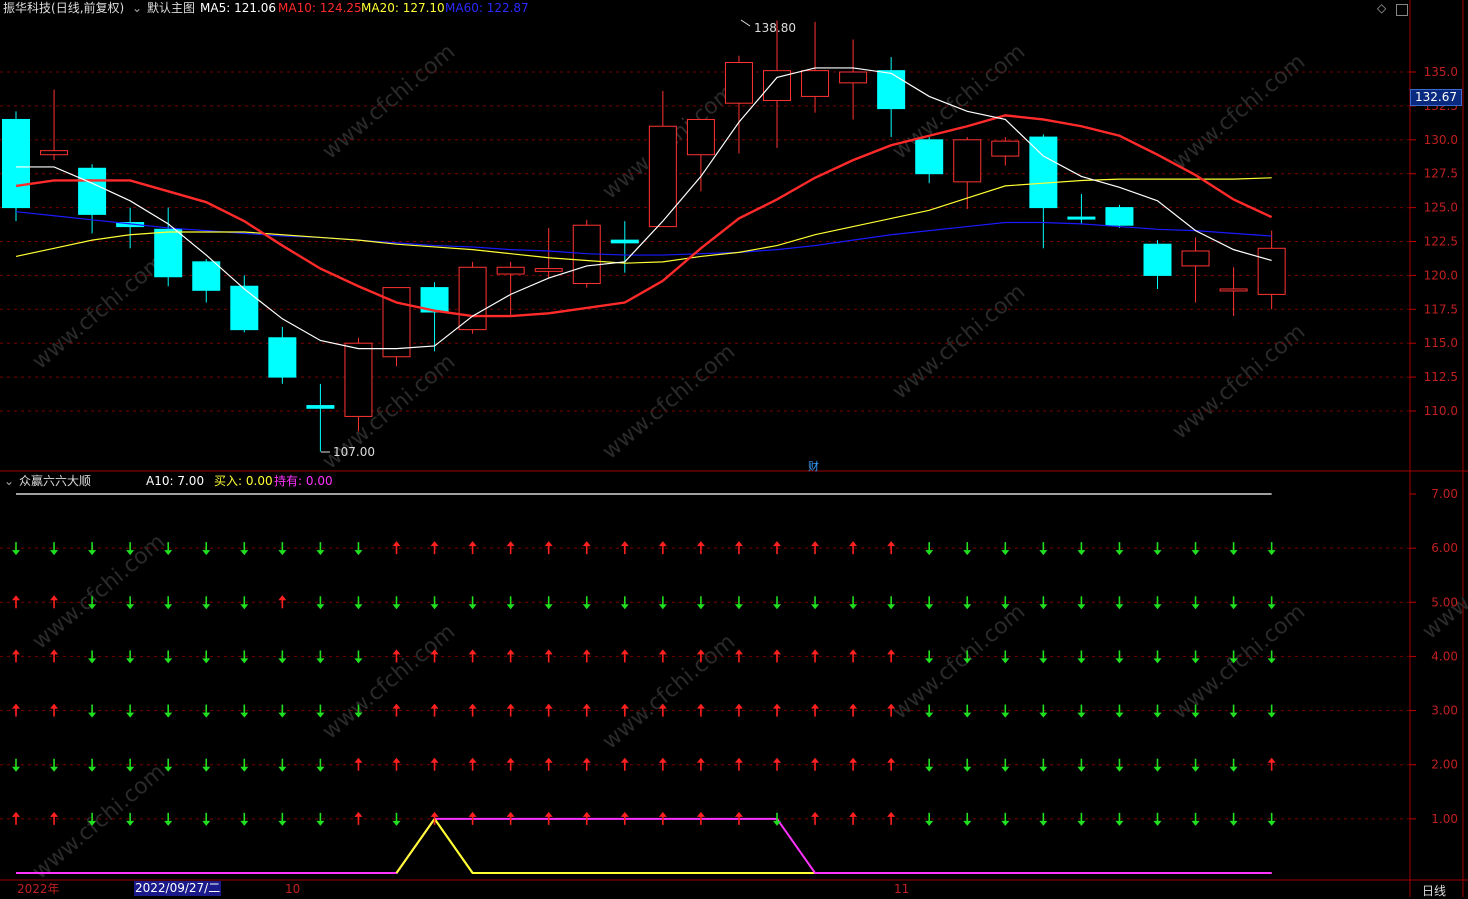 The image size is (1468, 899). What do you see at coordinates (215, 8) in the screenshot?
I see `ma5-label: MA5:` at bounding box center [215, 8].